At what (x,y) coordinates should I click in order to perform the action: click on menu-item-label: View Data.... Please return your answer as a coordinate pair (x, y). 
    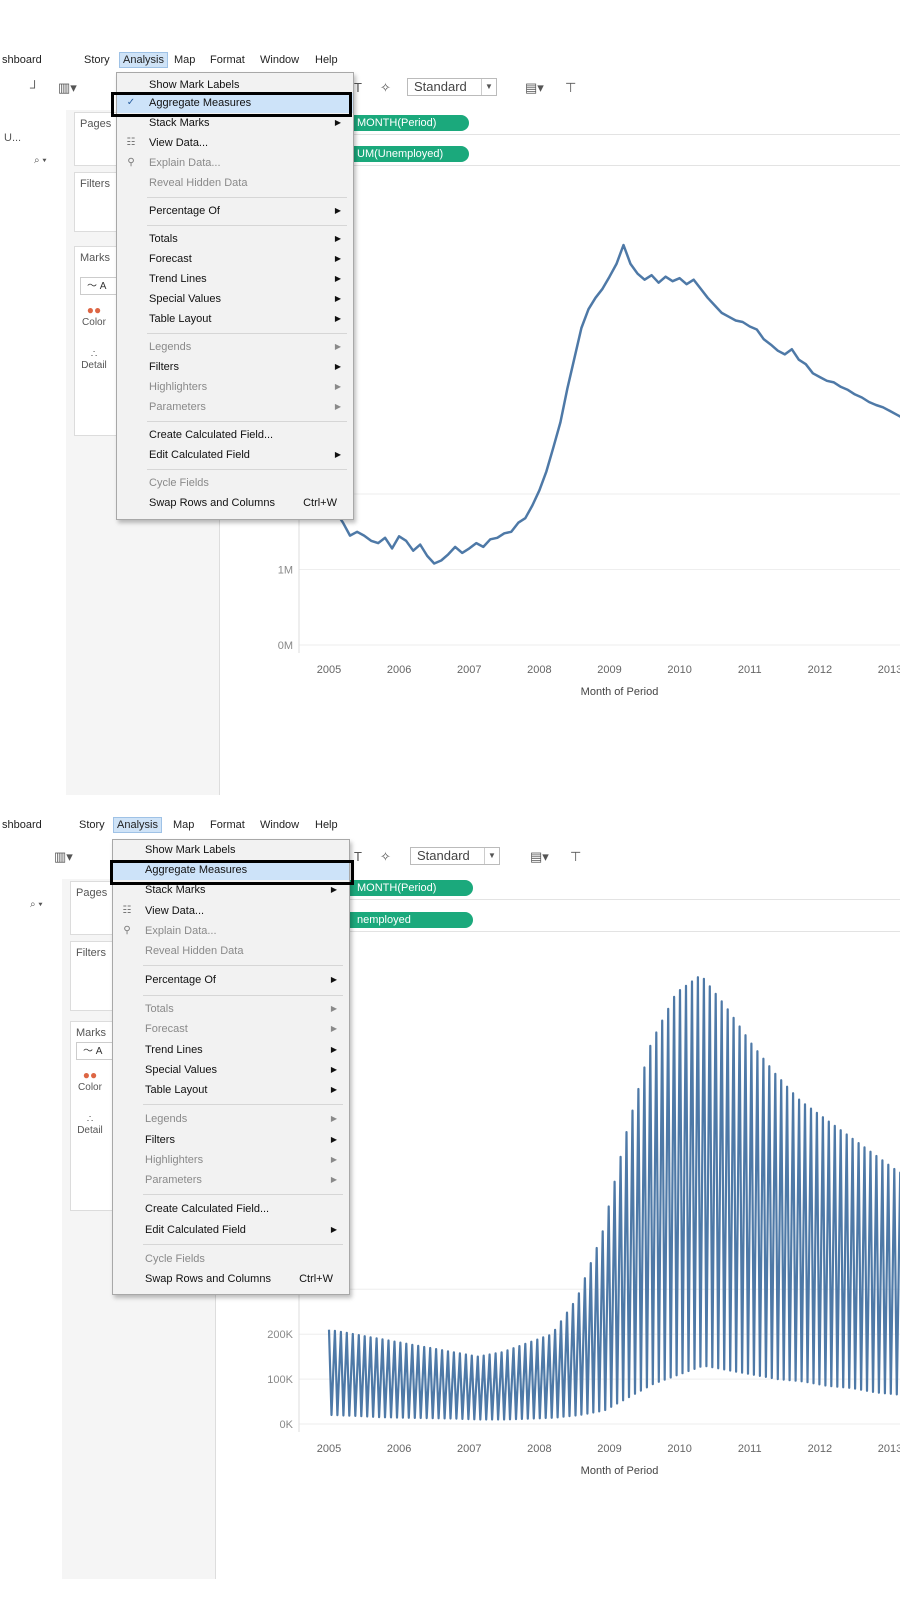
    Looking at the image, I should click on (179, 143).